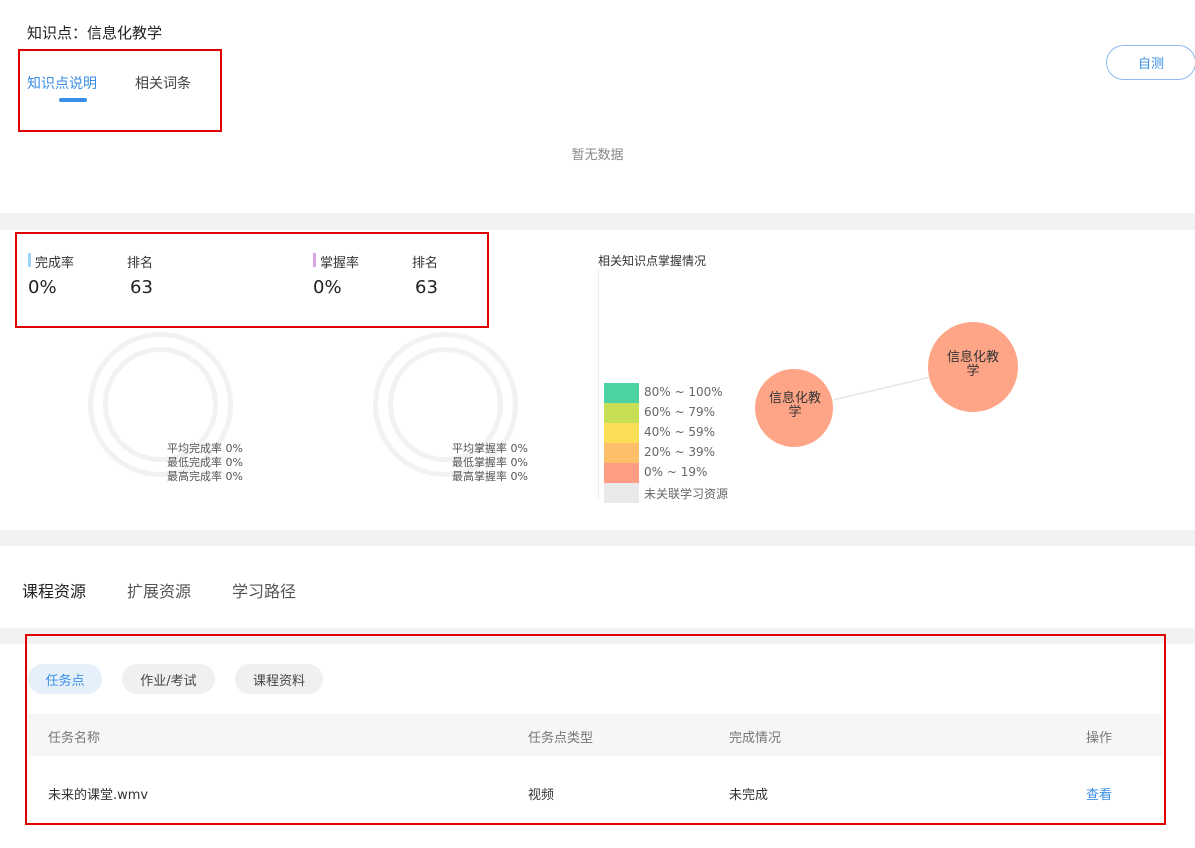 Image resolution: width=1195 pixels, height=848 pixels. I want to click on completion-label: 完成率, so click(55, 263).